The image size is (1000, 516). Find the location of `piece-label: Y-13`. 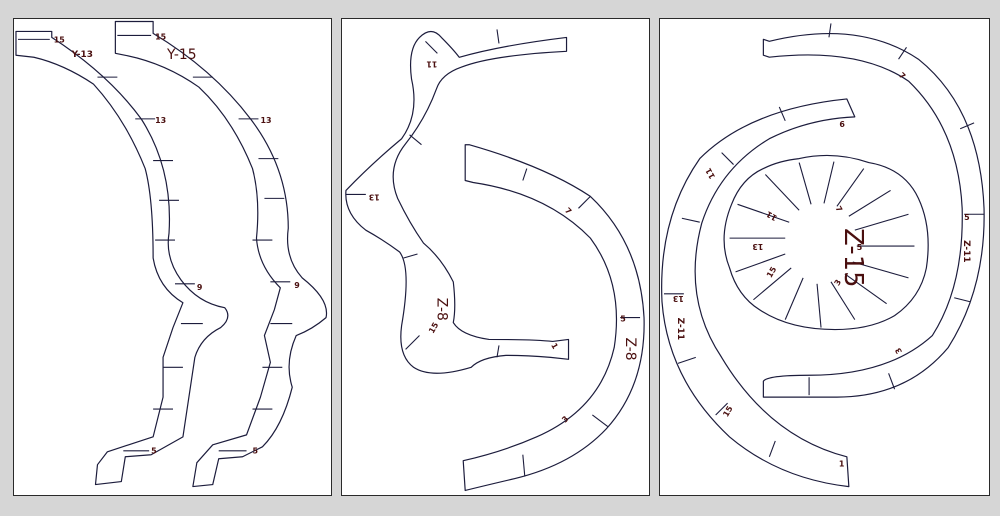

piece-label: Y-13 is located at coordinates (82, 55).